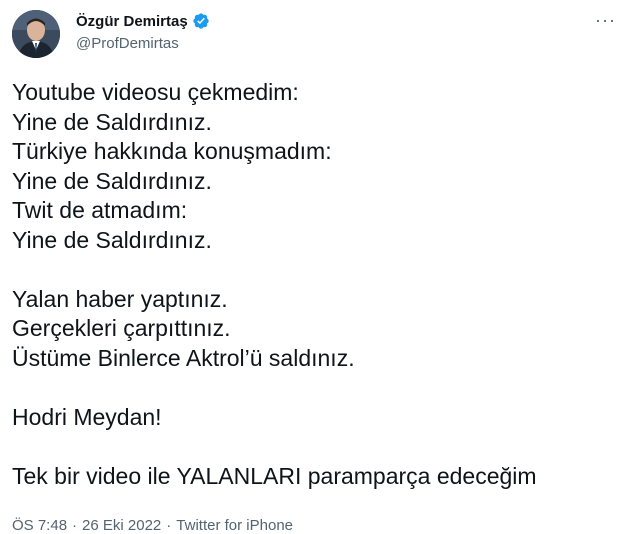  Describe the element at coordinates (605, 20) in the screenshot. I see `more-options-icon: ···` at that location.